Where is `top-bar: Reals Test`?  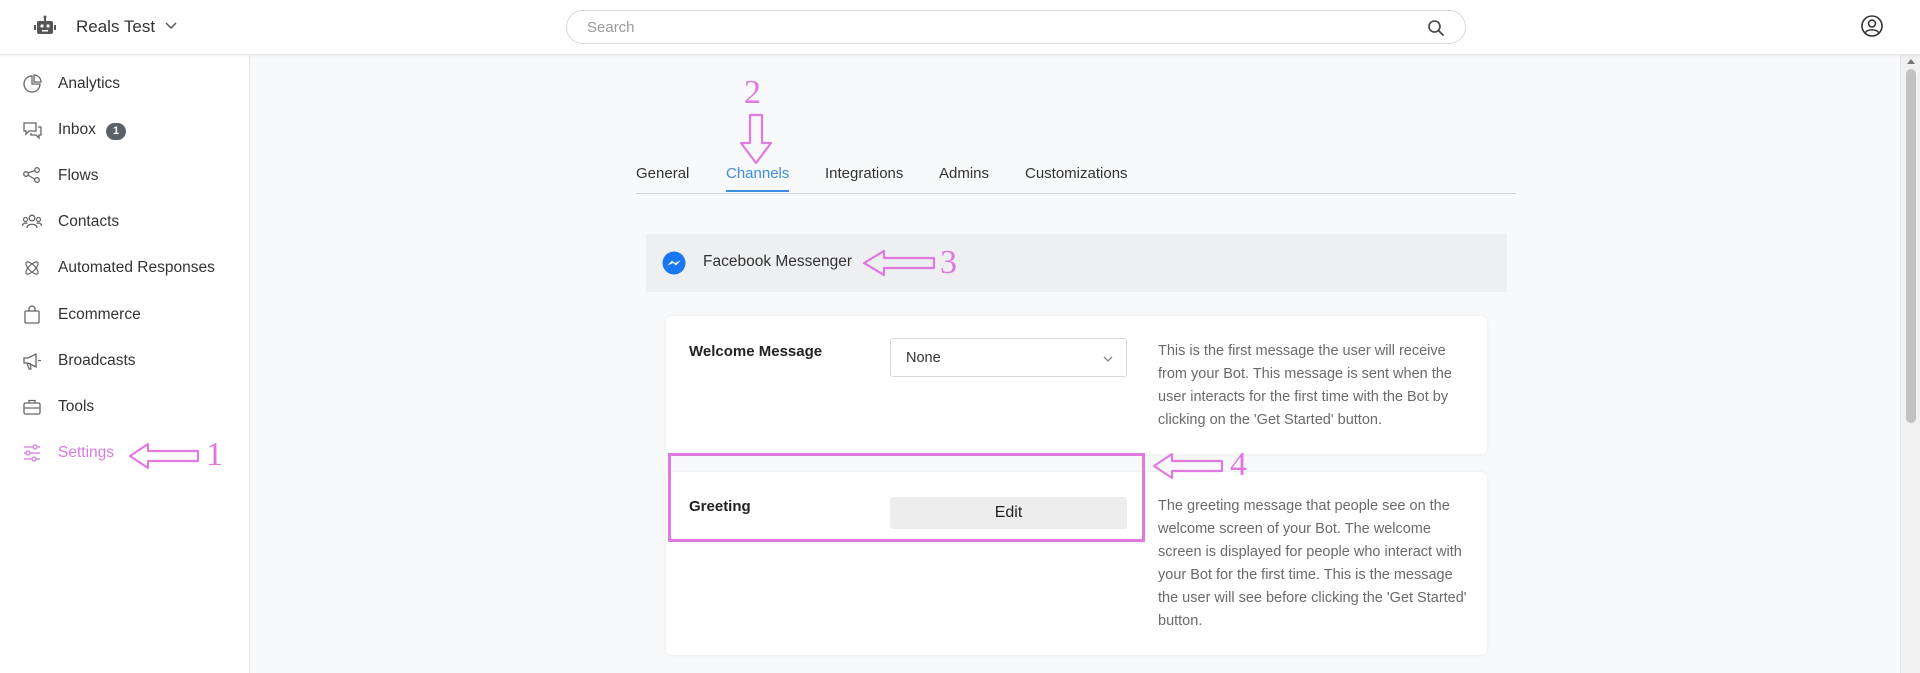 top-bar: Reals Test is located at coordinates (960, 27).